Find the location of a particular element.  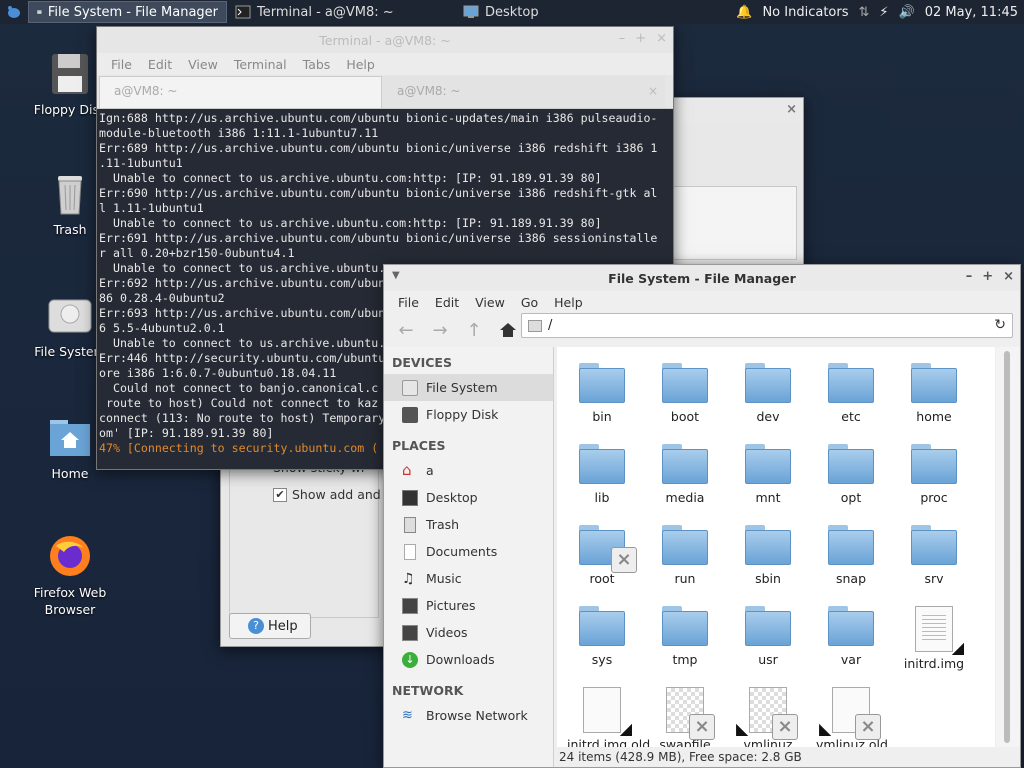

forward-arrow-icon: → is located at coordinates (440, 330).